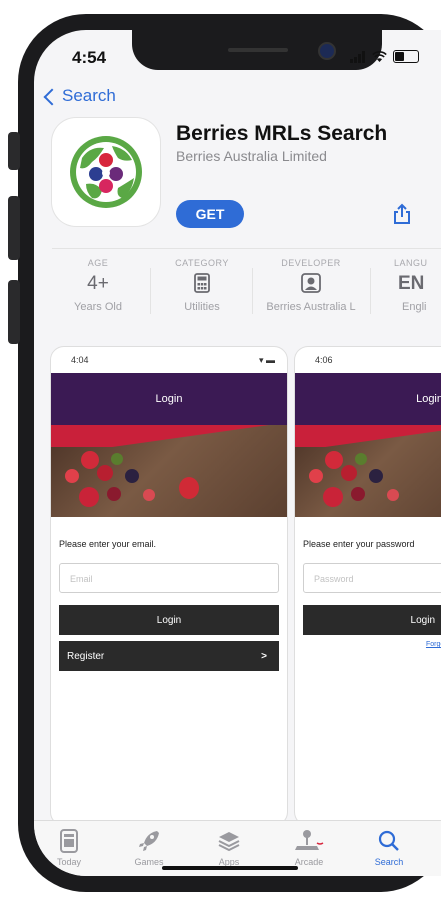 The width and height of the screenshot is (441, 898). Describe the element at coordinates (246, 248) in the screenshot. I see `divider` at that location.